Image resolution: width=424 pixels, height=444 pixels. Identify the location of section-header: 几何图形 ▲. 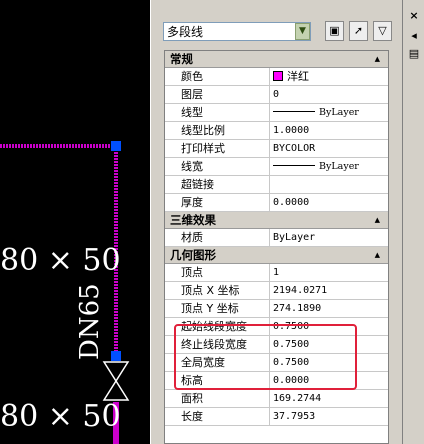
(276, 255).